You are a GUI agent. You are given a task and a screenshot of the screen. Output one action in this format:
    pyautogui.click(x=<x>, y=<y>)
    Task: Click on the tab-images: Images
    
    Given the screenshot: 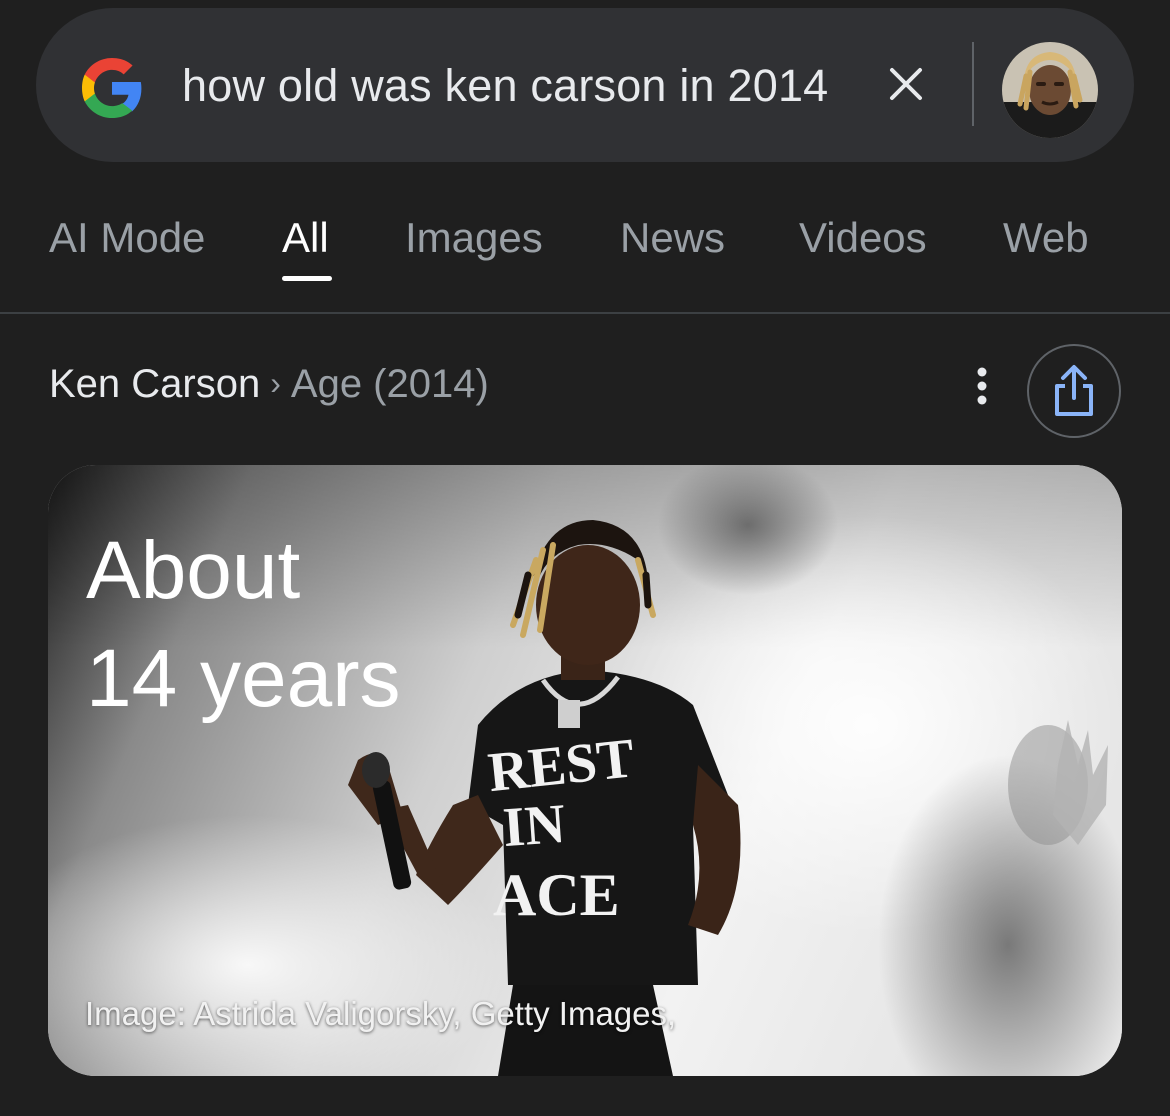 What is the action you would take?
    pyautogui.click(x=474, y=238)
    